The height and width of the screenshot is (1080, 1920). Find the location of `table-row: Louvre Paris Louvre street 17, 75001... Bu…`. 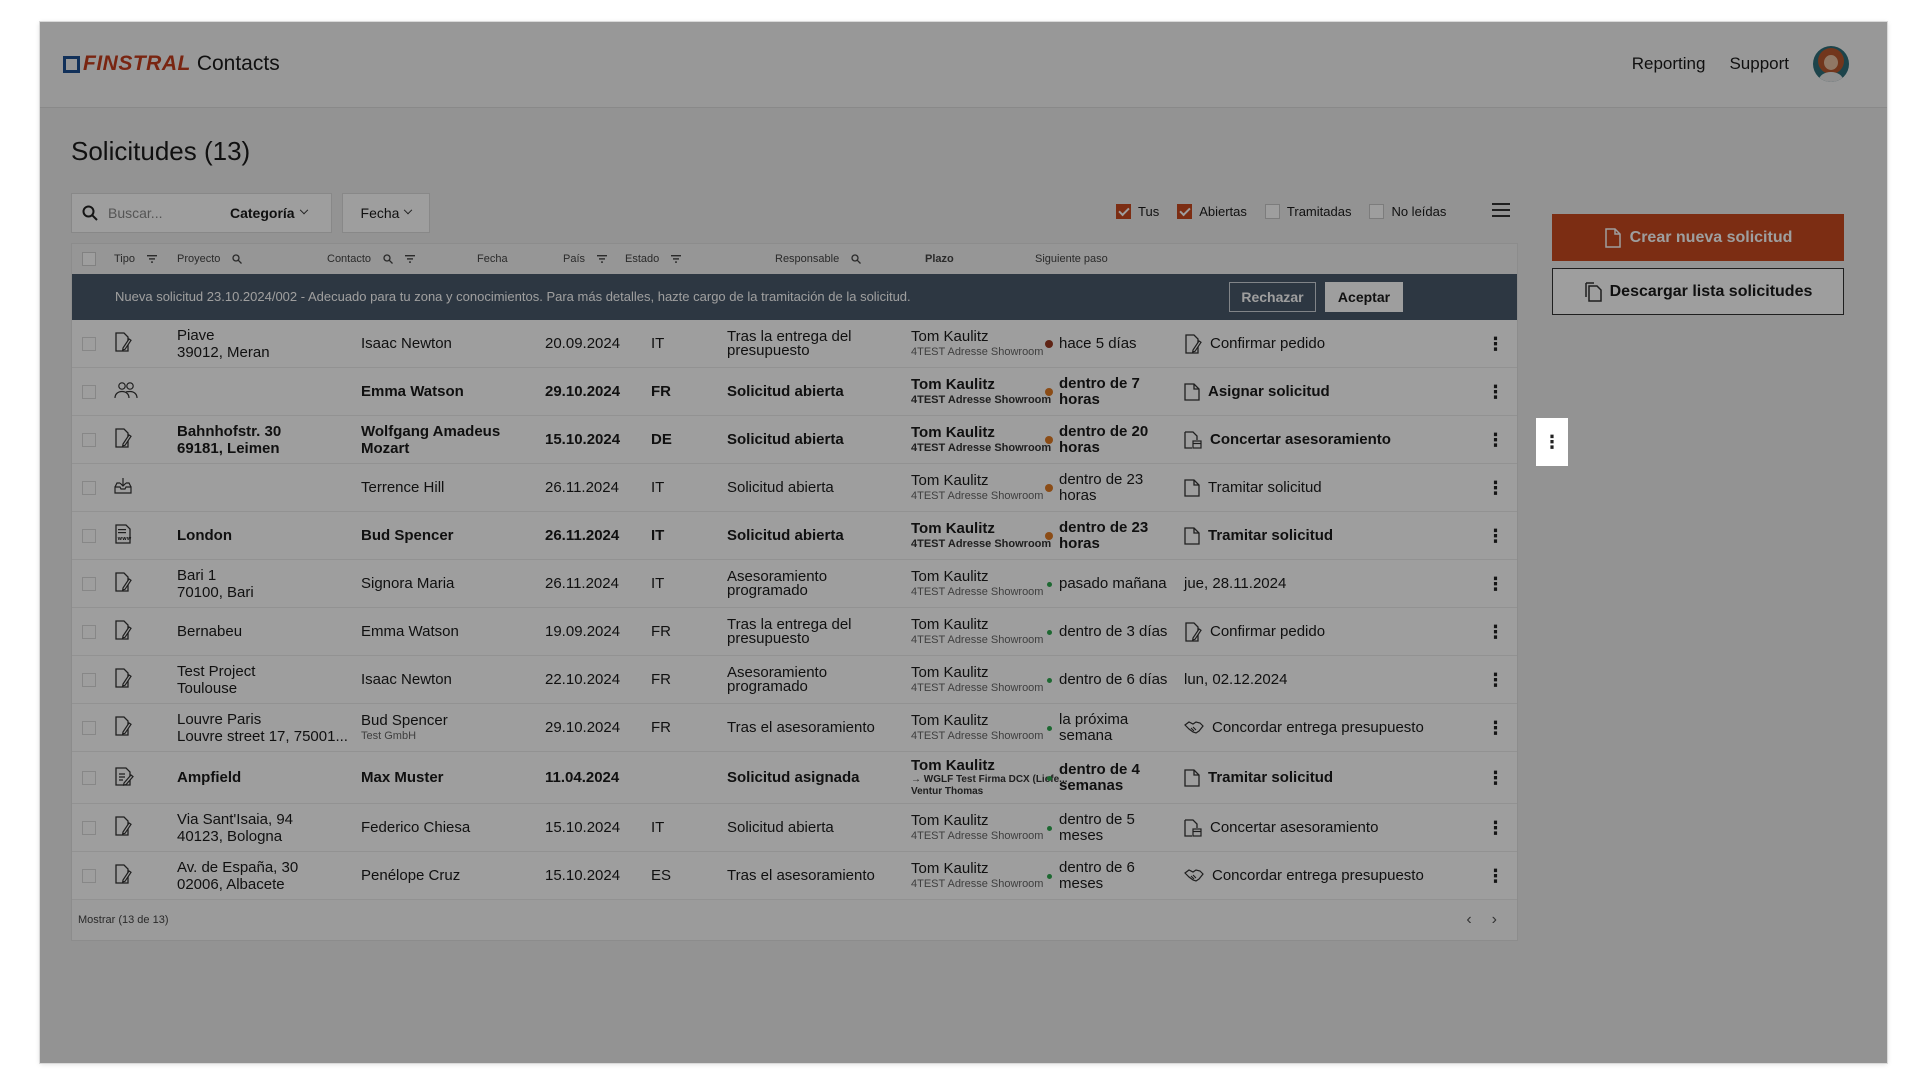

table-row: Louvre Paris Louvre street 17, 75001... Bu… is located at coordinates (794, 728).